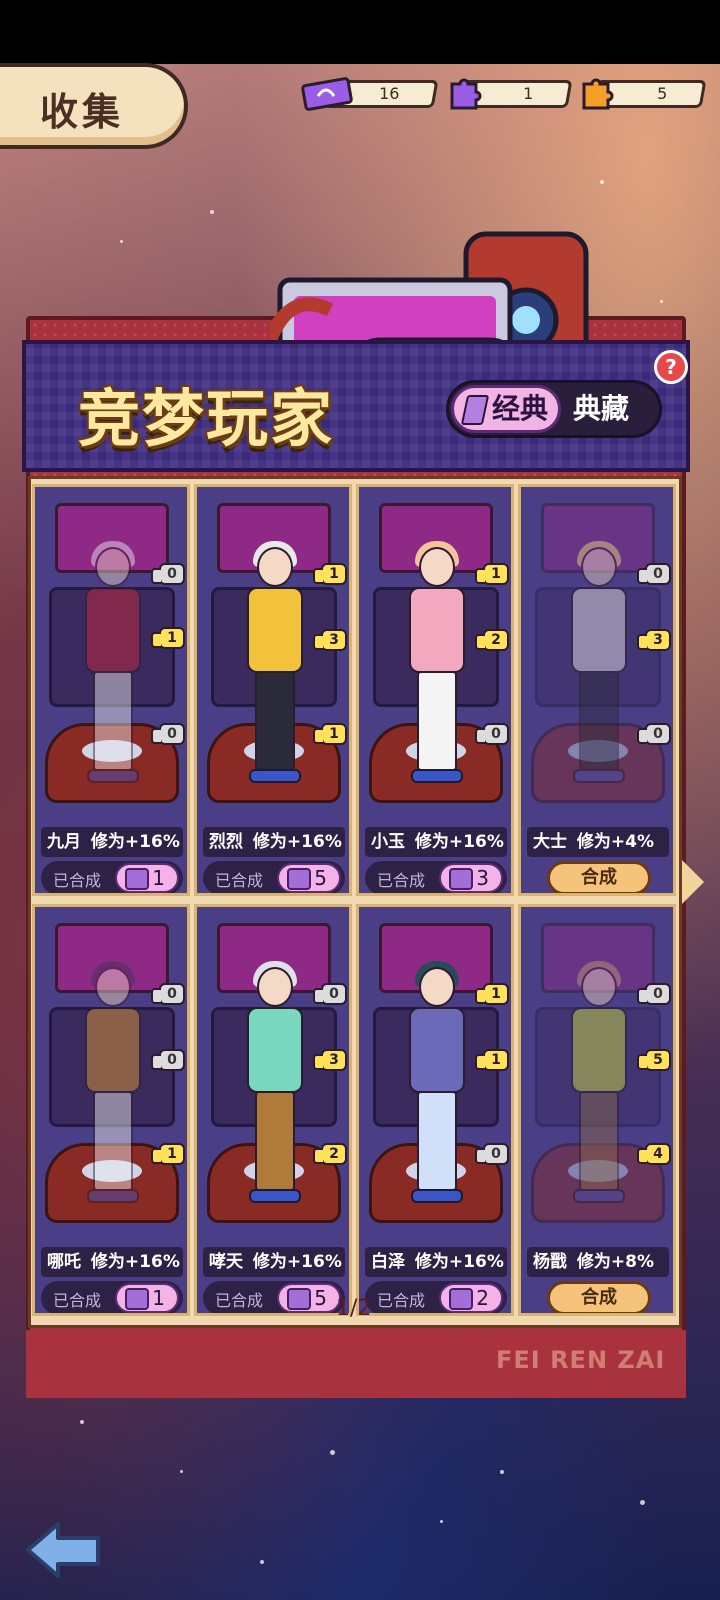 This screenshot has width=720, height=1600. Describe the element at coordinates (64, 842) in the screenshot. I see `character-name: 九月` at that location.